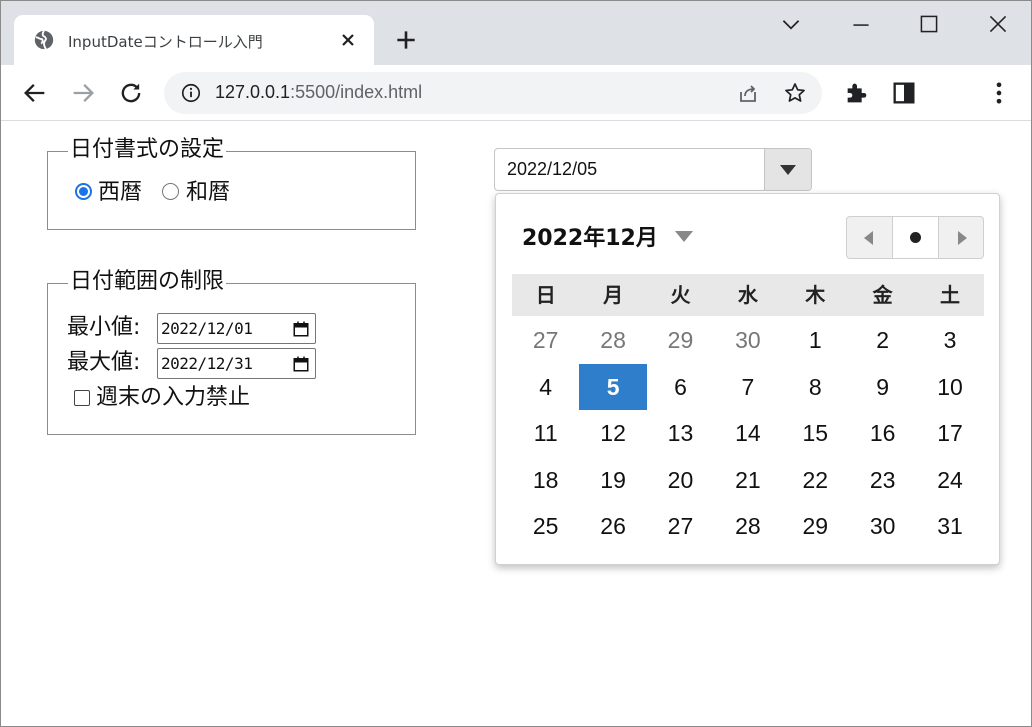  What do you see at coordinates (545, 480) in the screenshot?
I see `calendar-day: 18` at bounding box center [545, 480].